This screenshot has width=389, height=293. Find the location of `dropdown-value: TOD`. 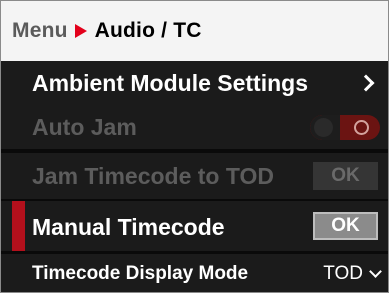

dropdown-value: TOD is located at coordinates (343, 273).